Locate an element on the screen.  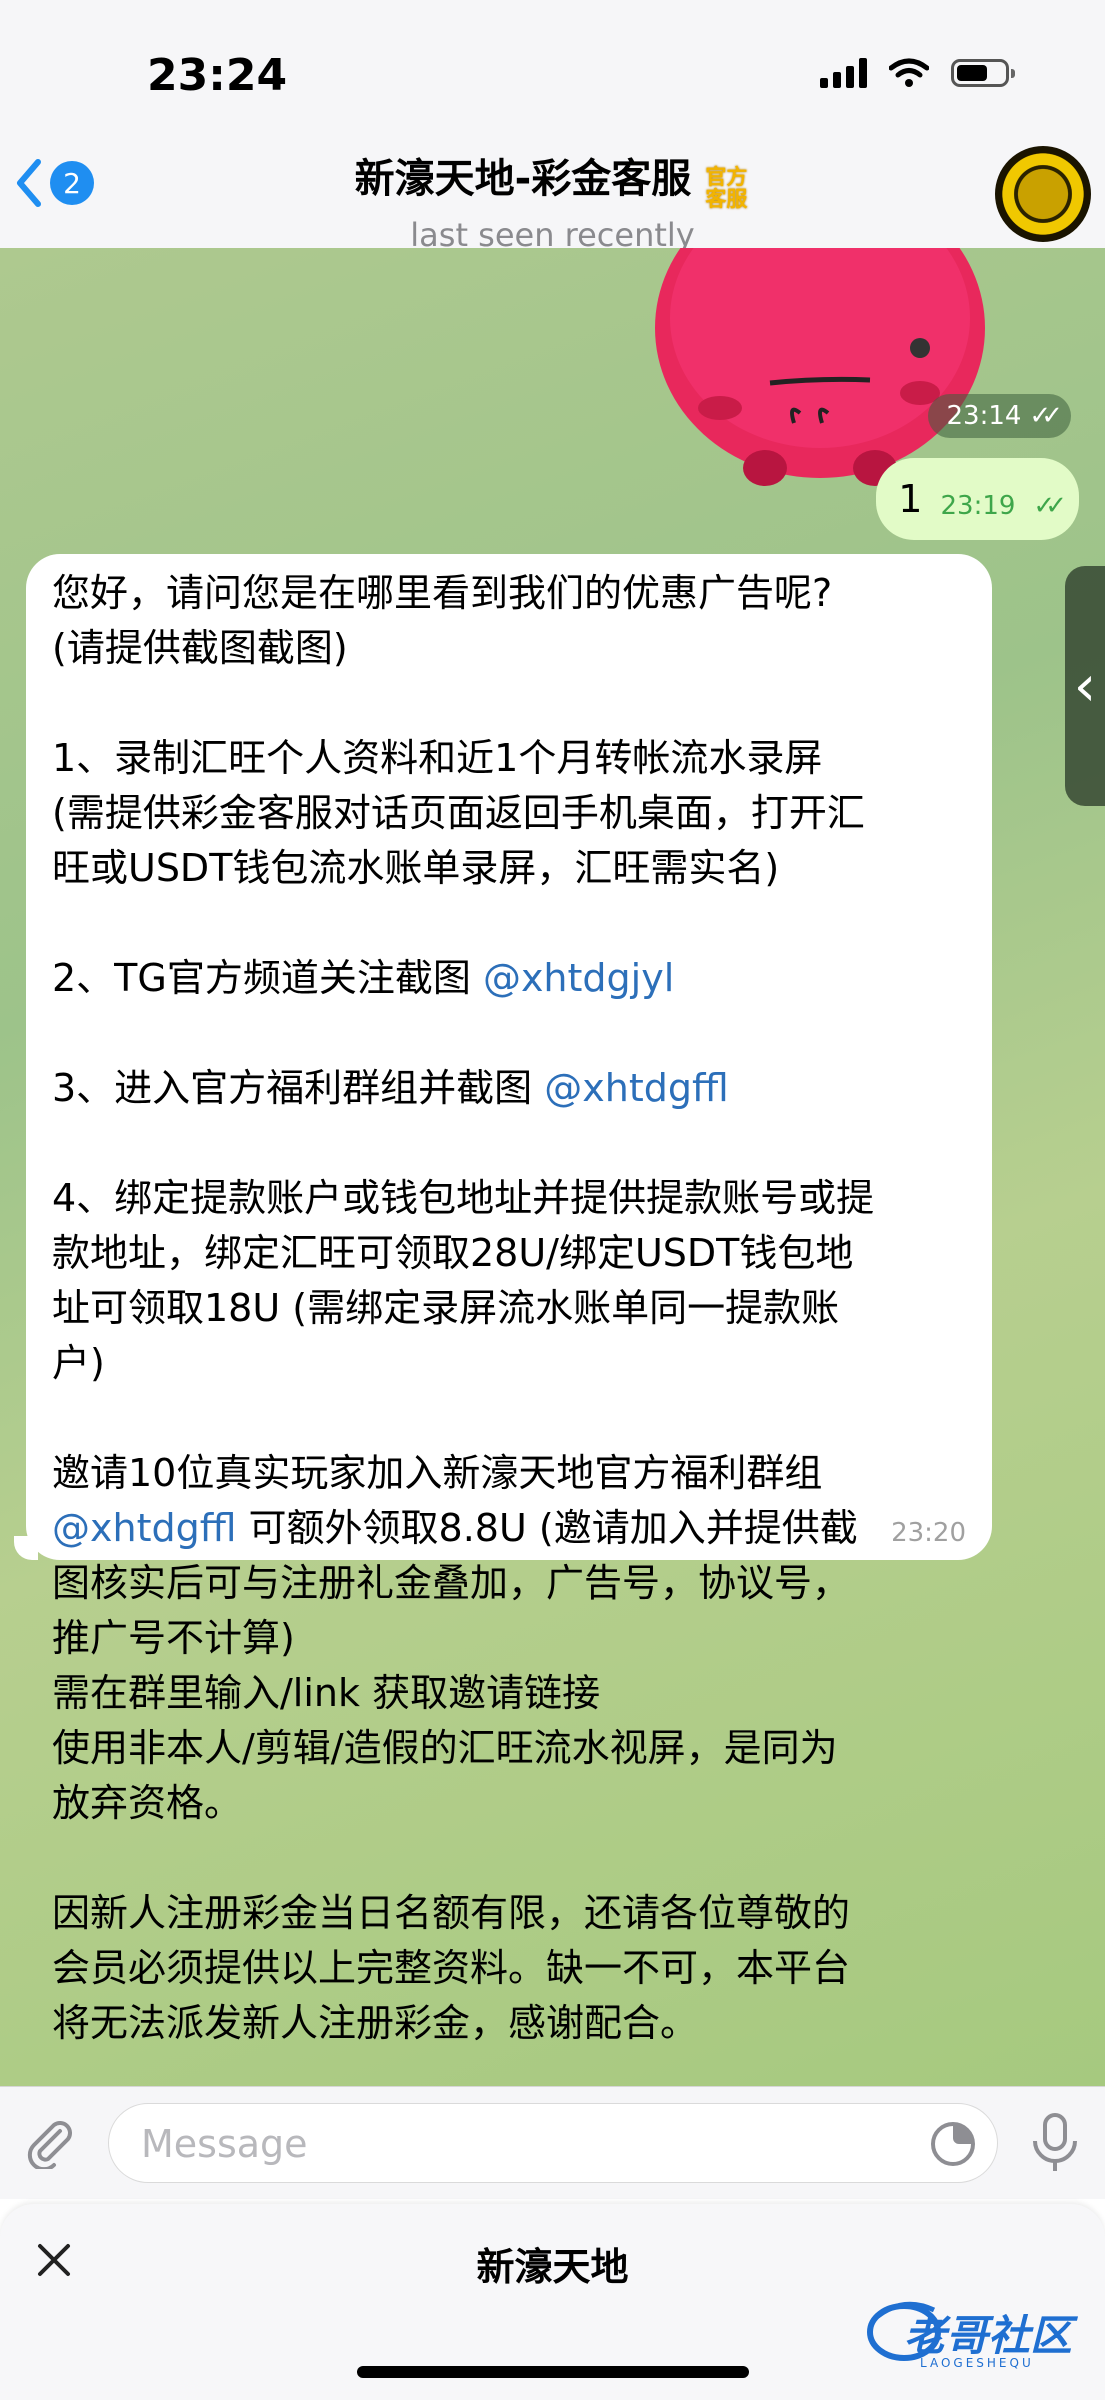
message-input is located at coordinates (531, 2144).